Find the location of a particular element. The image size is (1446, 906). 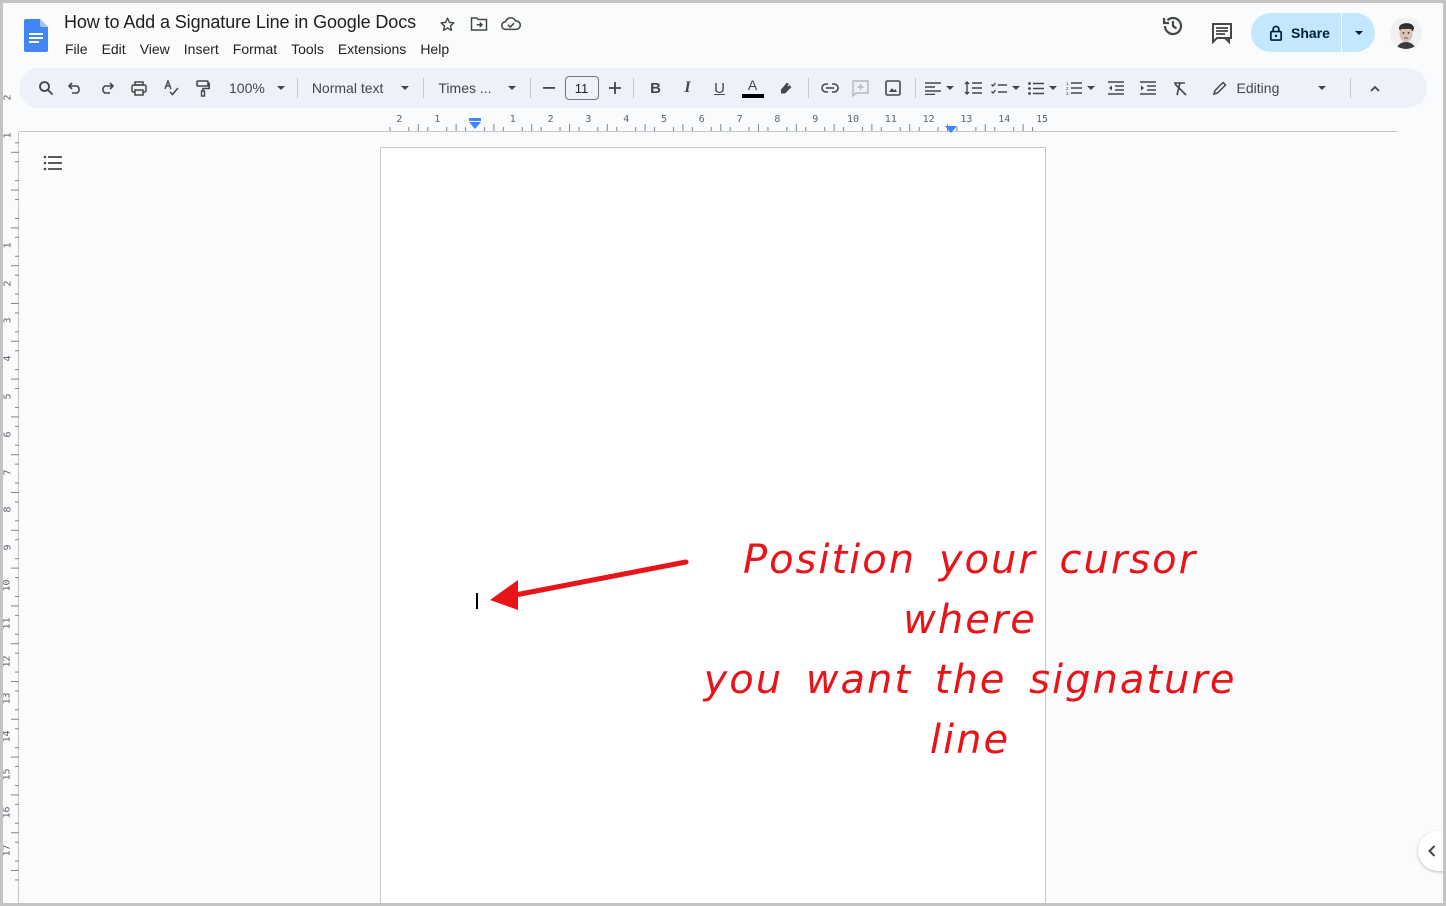

print-icon is located at coordinates (139, 88).